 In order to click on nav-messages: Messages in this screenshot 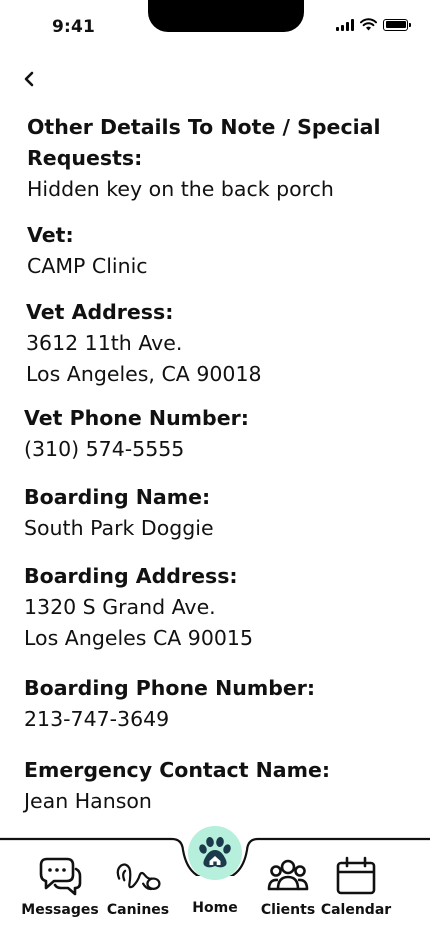, I will do `click(60, 892)`.